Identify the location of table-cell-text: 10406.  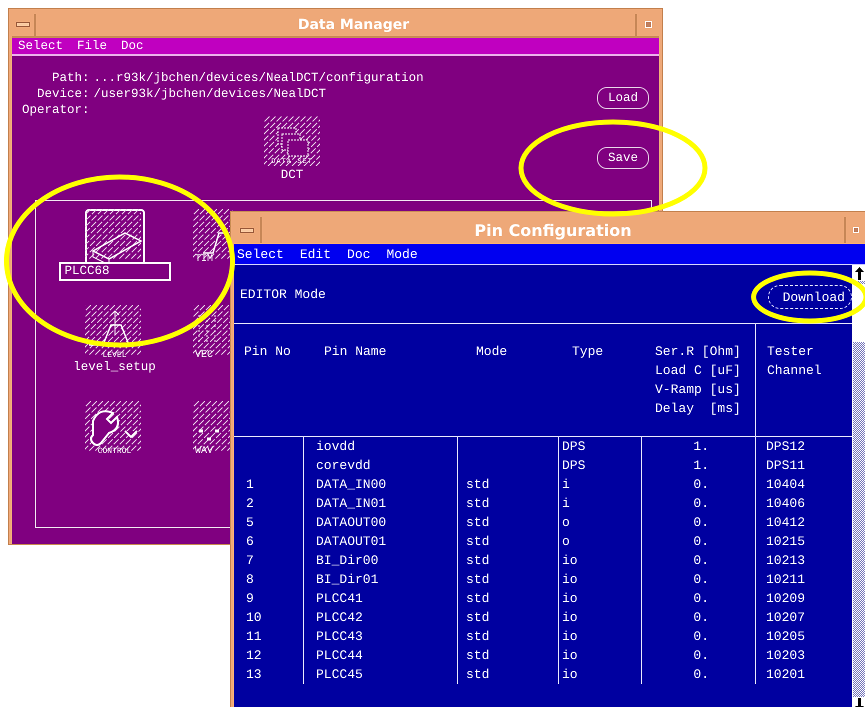
(785, 504).